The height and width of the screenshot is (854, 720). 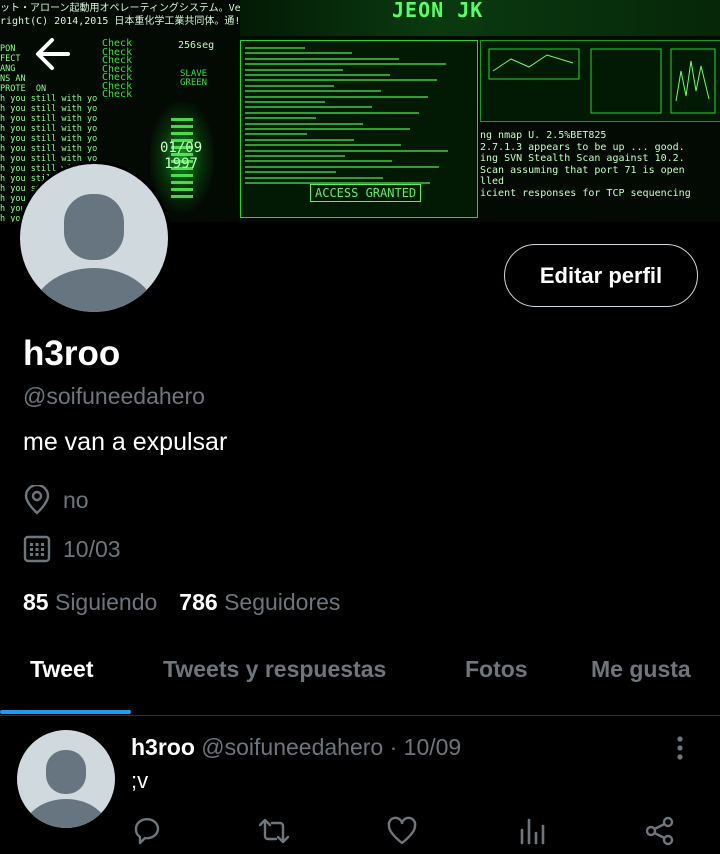 I want to click on banner-slave-label: SLAVE GREEN, so click(x=194, y=78).